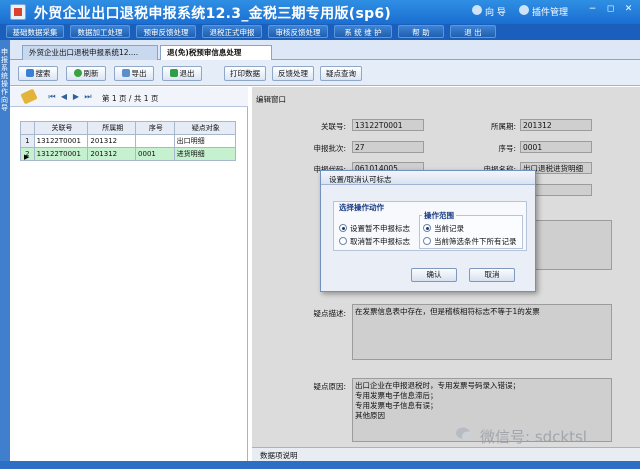 The height and width of the screenshot is (469, 640). What do you see at coordinates (495, 11) in the screenshot?
I see `guide-link: 向 导` at bounding box center [495, 11].